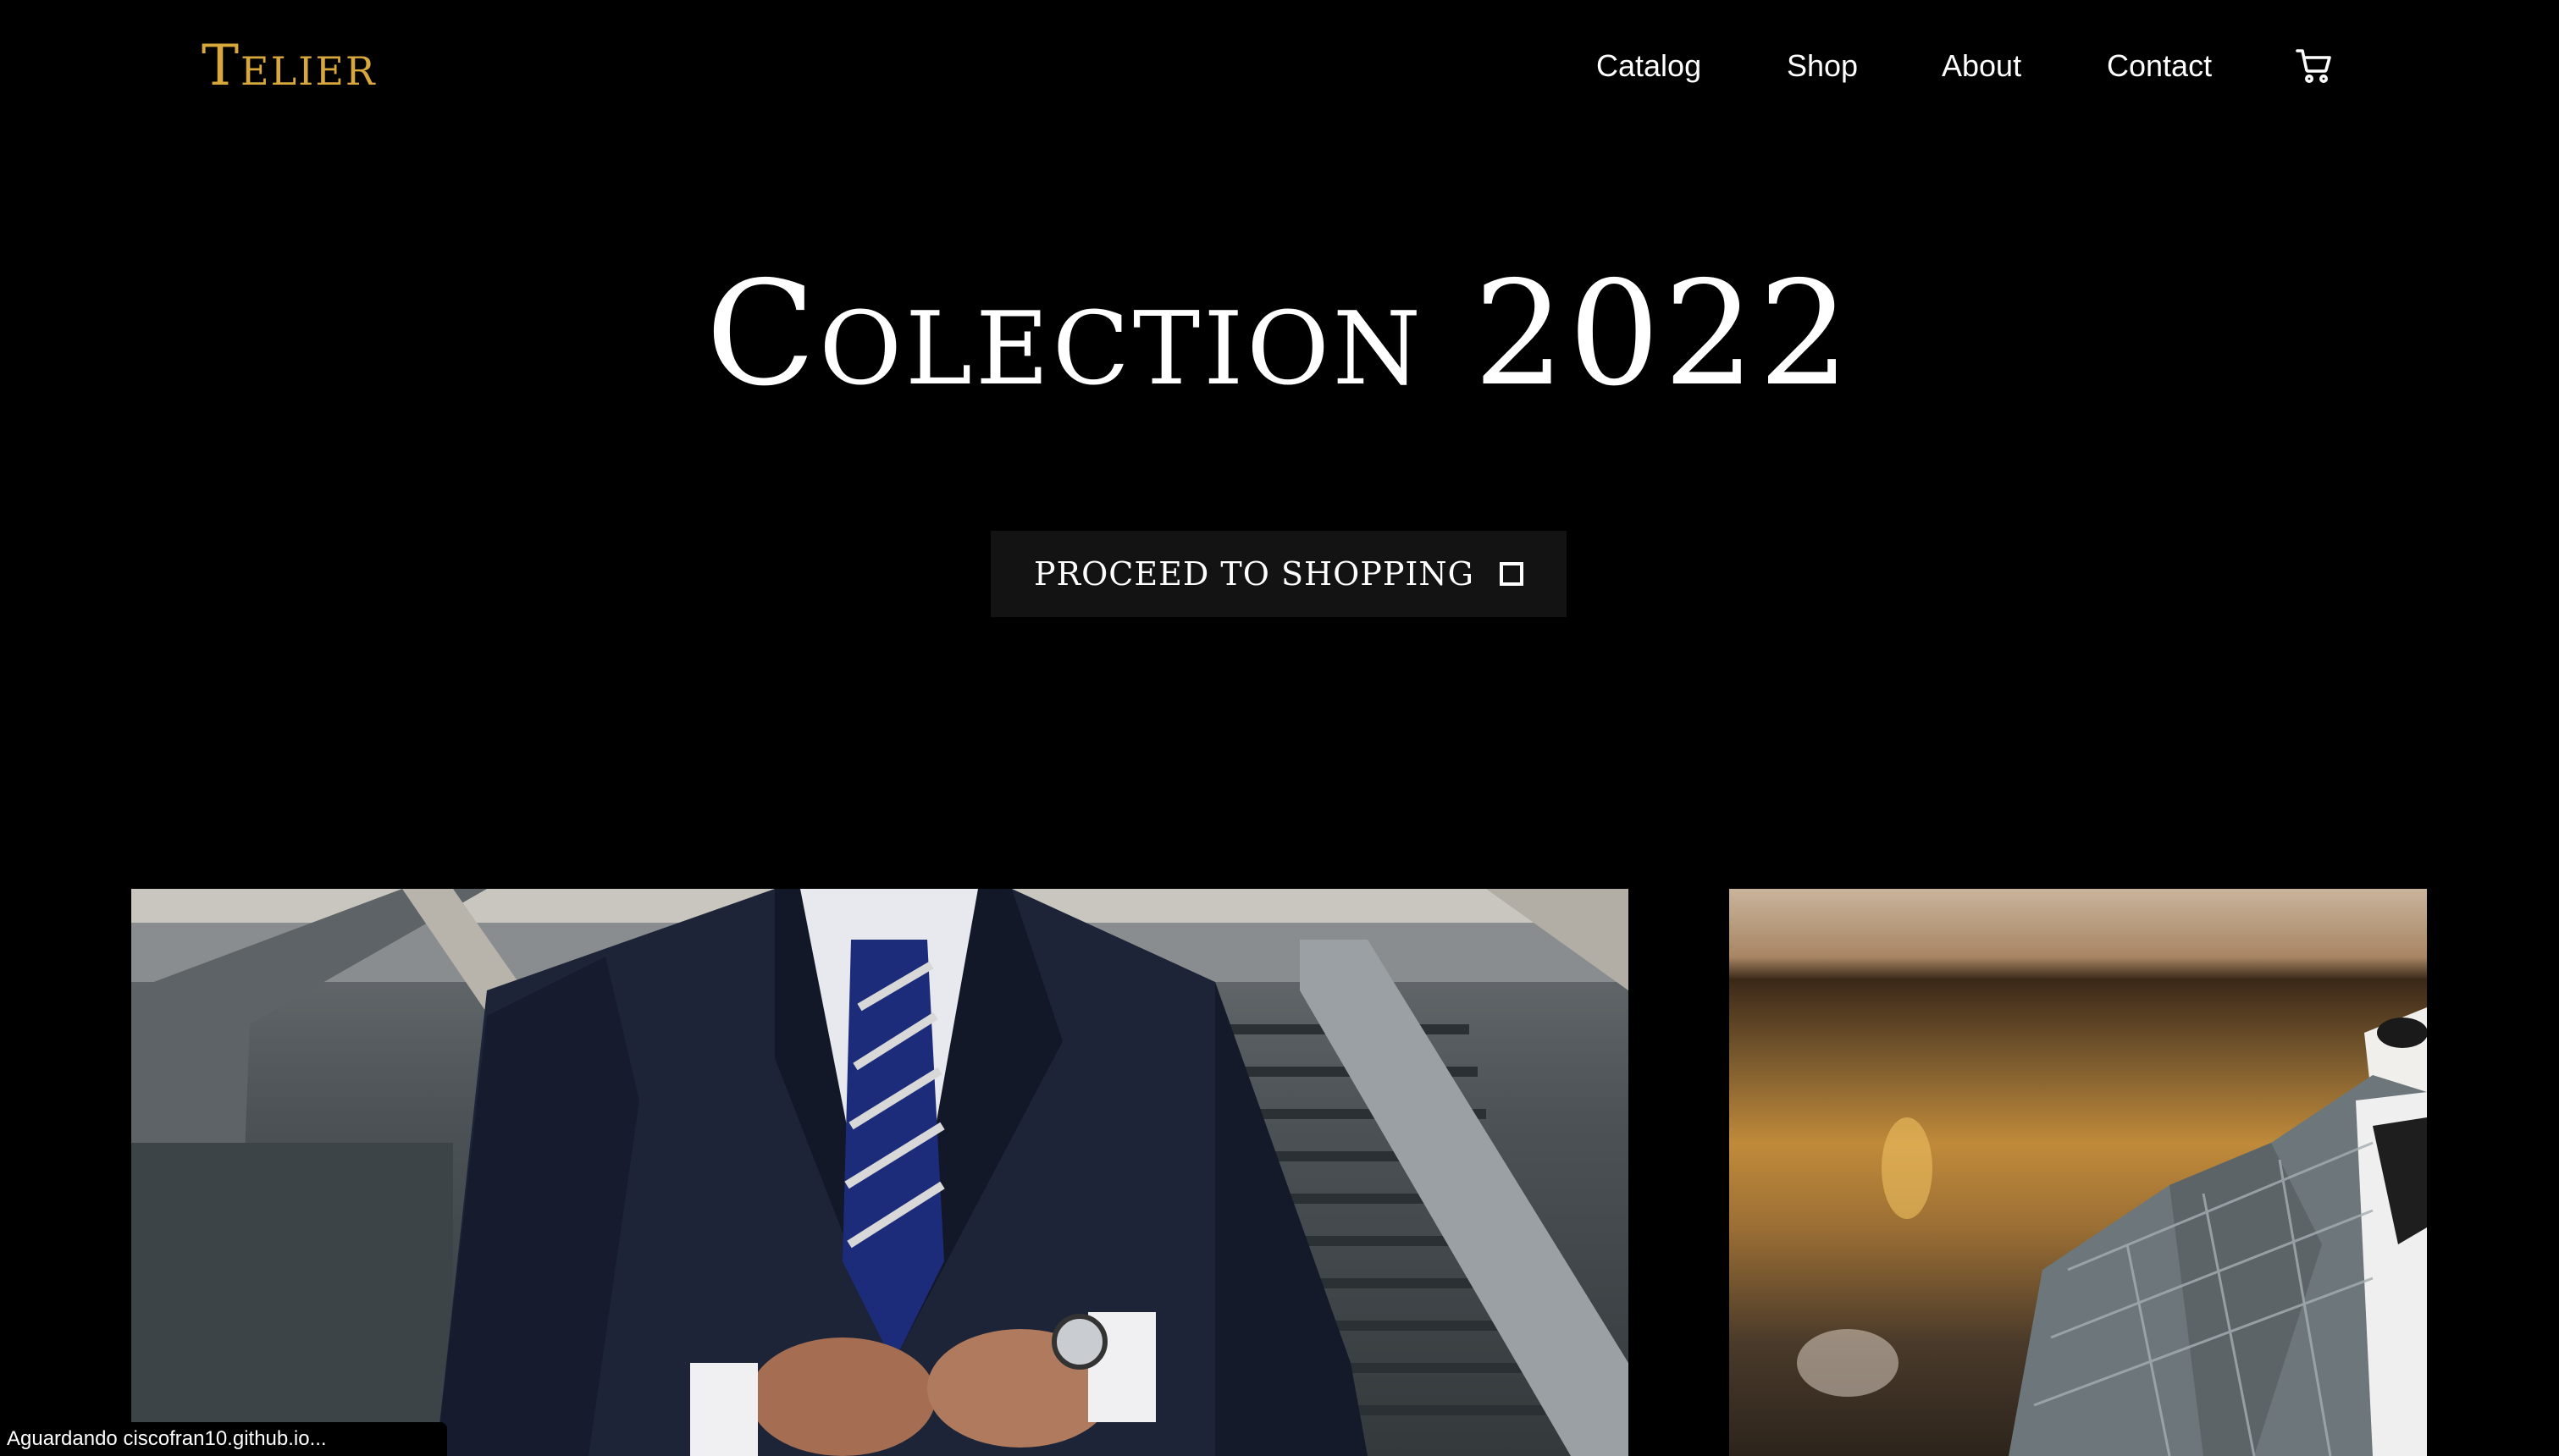 The height and width of the screenshot is (1456, 2559). What do you see at coordinates (1823, 66) in the screenshot?
I see `nav-shop: Shop` at bounding box center [1823, 66].